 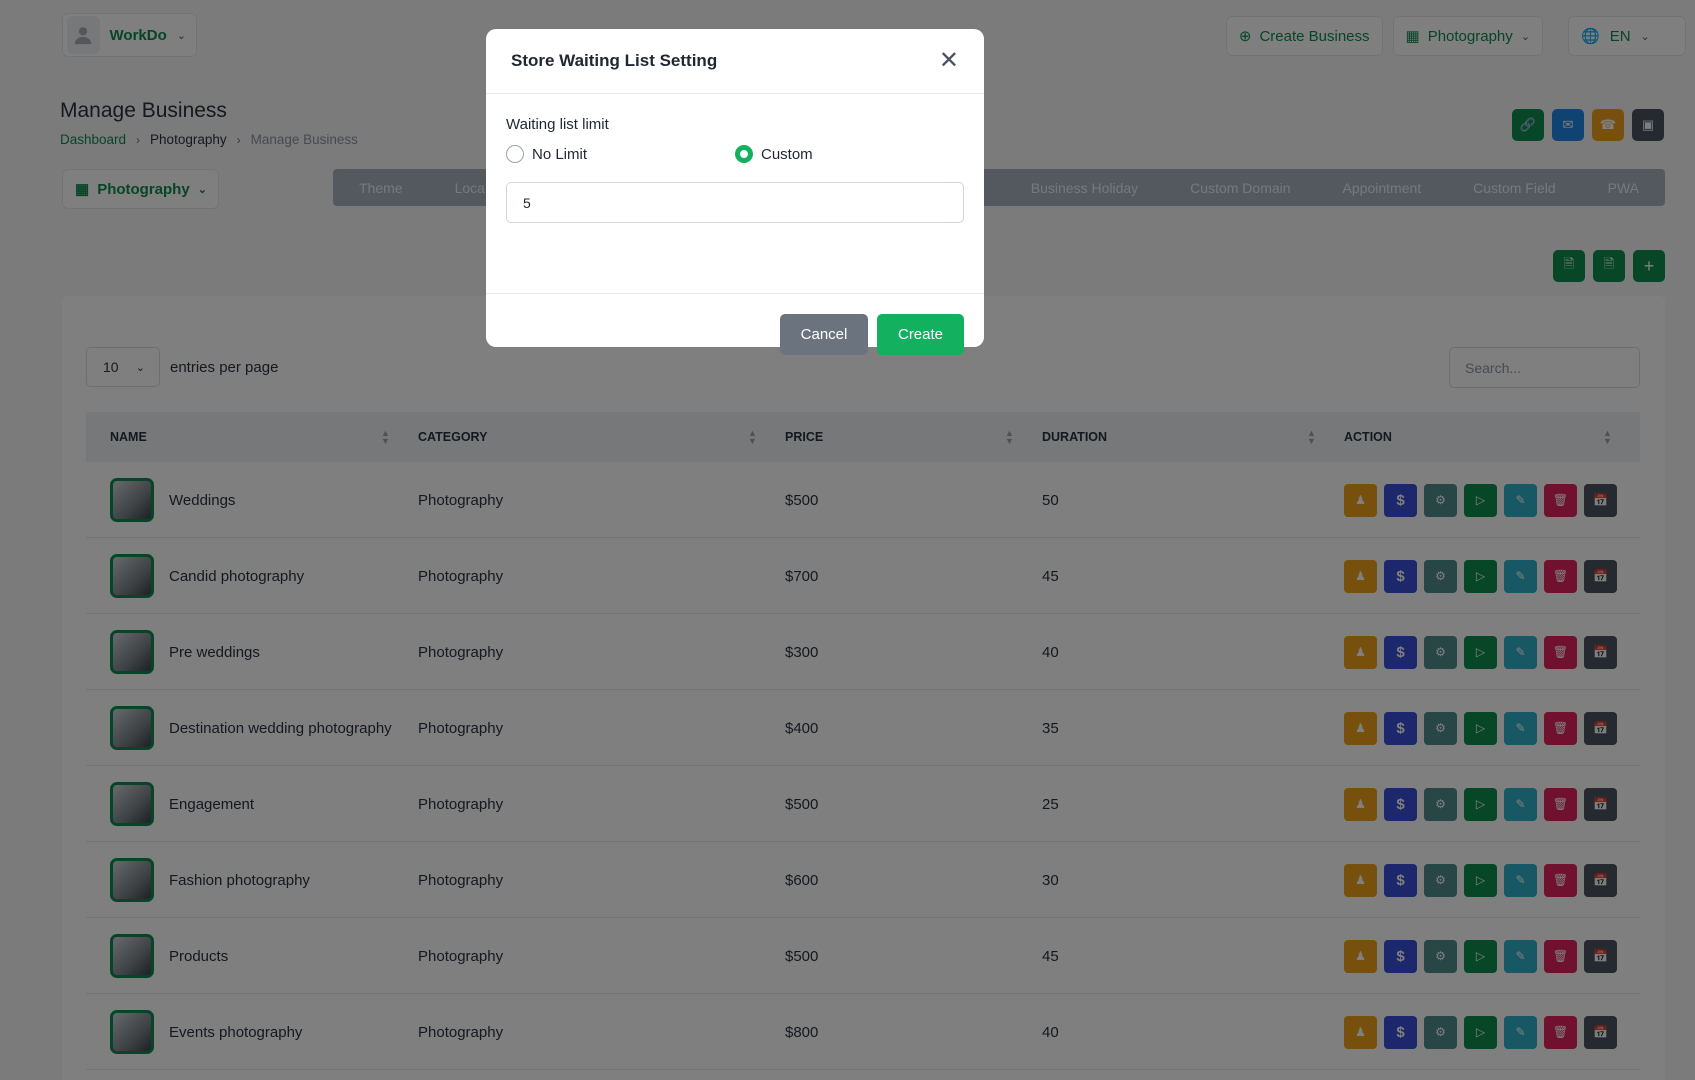 I want to click on close-icon: ✕, so click(x=949, y=61).